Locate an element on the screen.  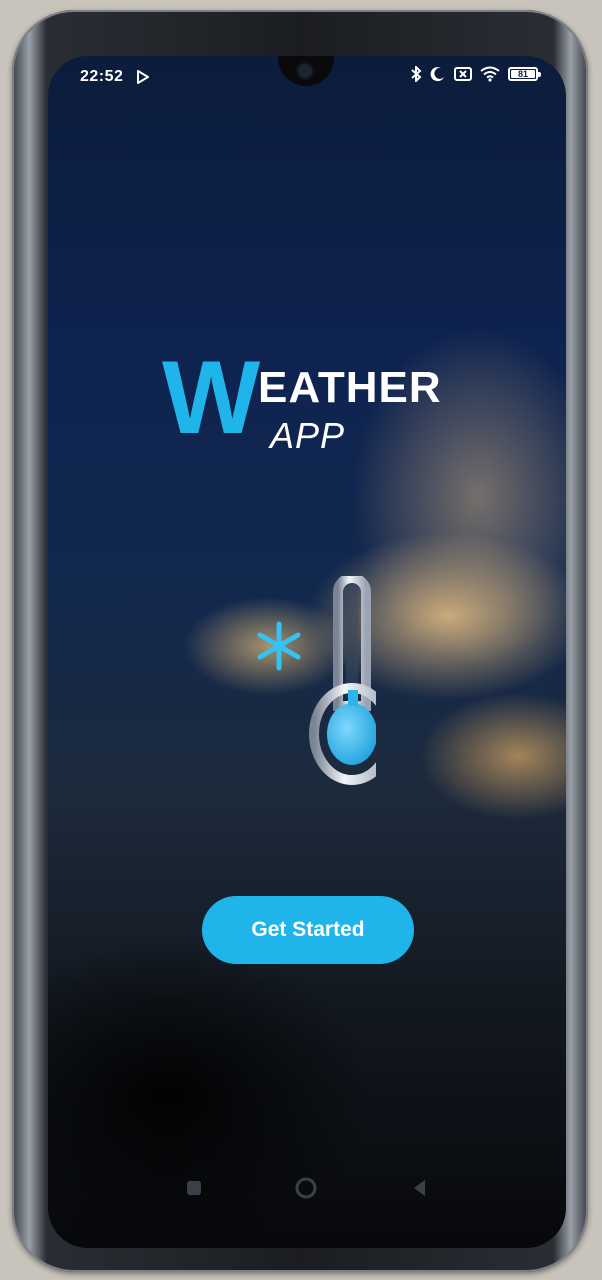
wifi-icon is located at coordinates (490, 74).